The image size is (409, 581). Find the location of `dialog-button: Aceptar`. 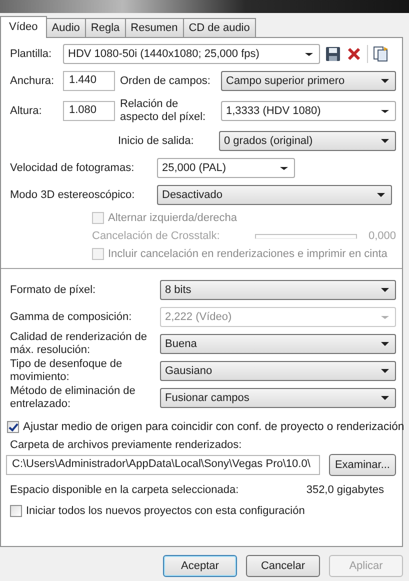

dialog-button: Aceptar is located at coordinates (200, 566).